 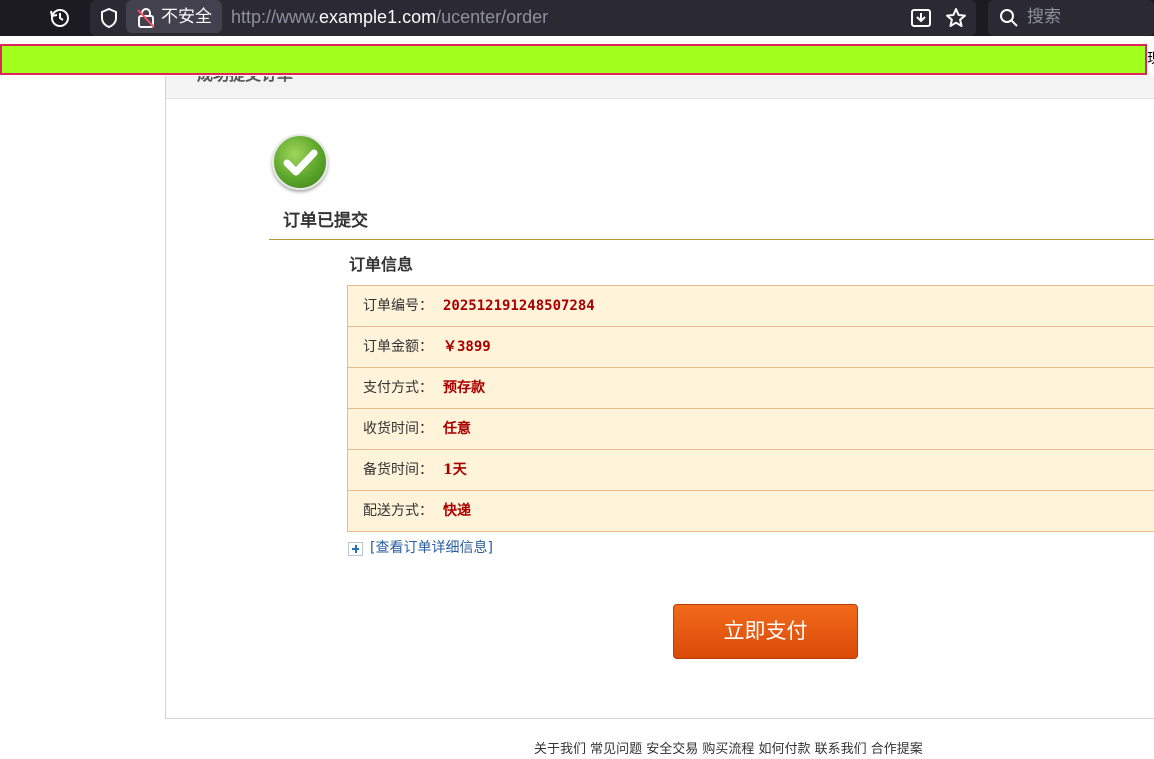 What do you see at coordinates (573, 59) in the screenshot?
I see `highlight-strip` at bounding box center [573, 59].